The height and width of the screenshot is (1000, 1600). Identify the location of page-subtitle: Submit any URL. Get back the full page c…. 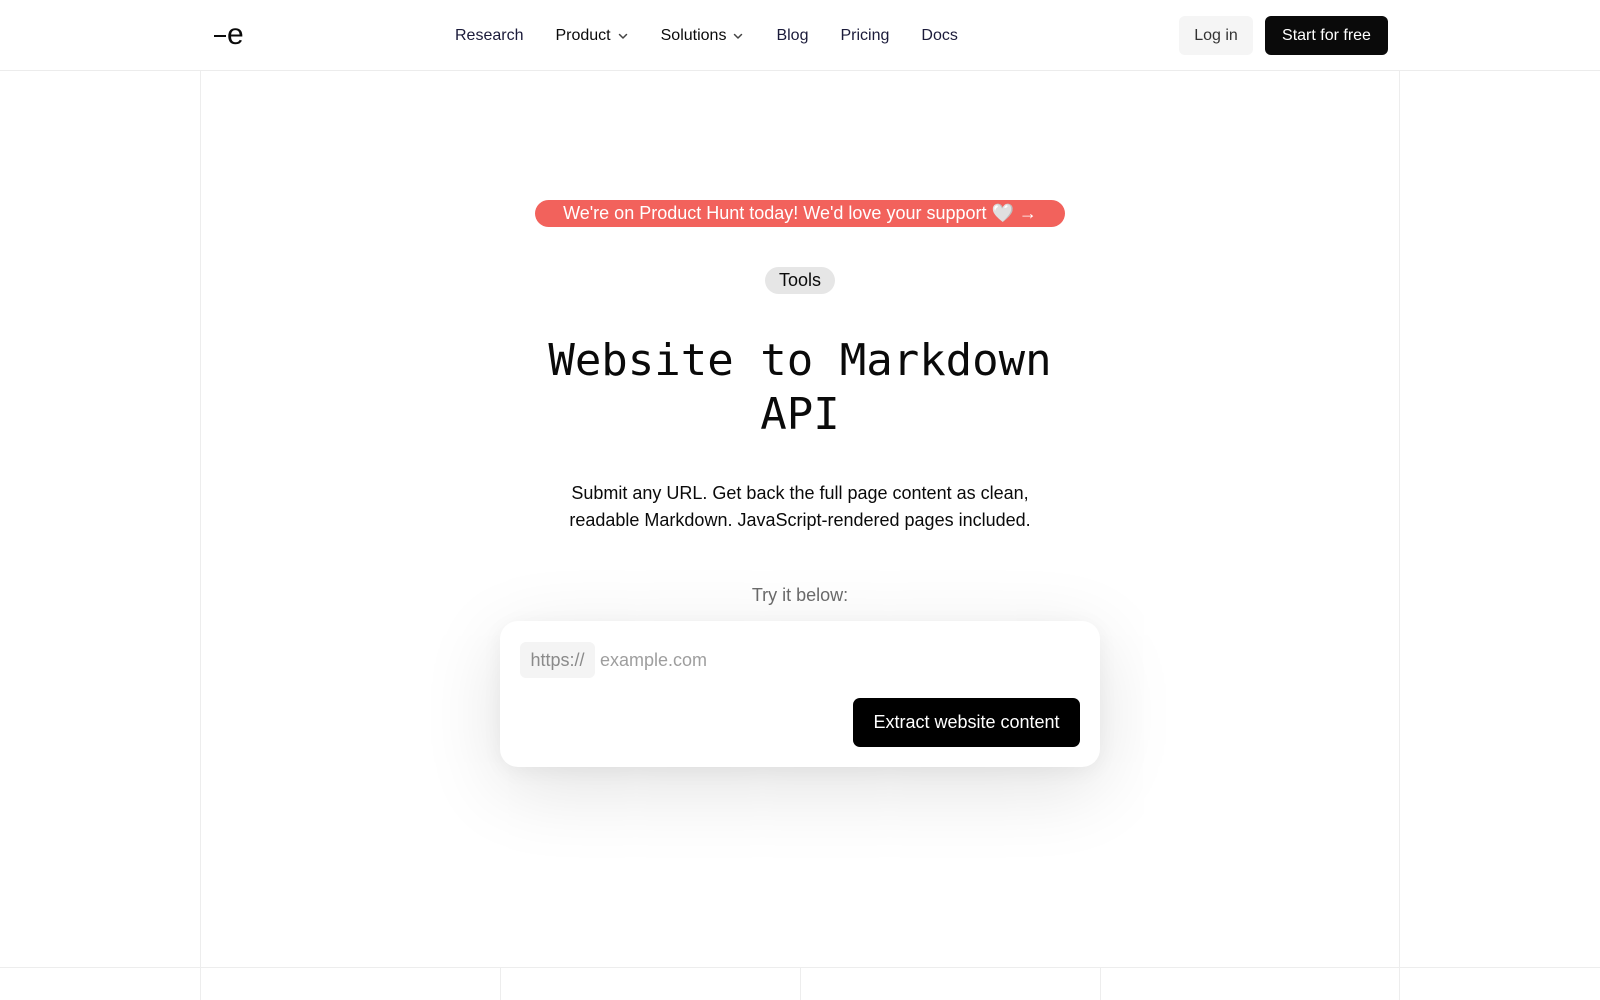
(800, 507).